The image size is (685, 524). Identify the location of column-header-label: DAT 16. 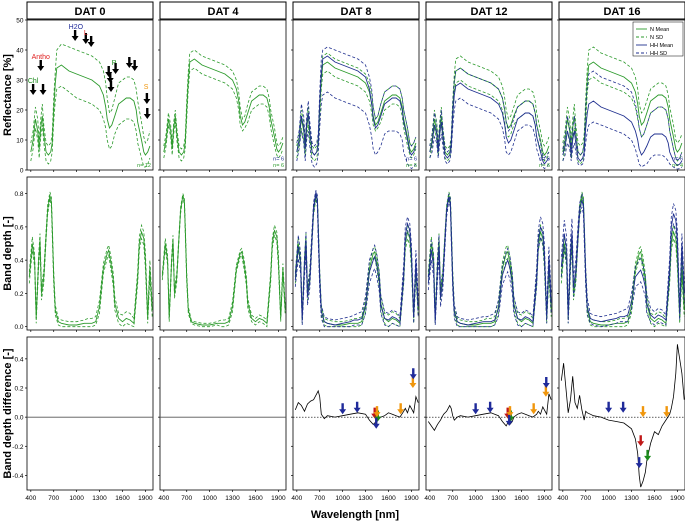
(621, 12).